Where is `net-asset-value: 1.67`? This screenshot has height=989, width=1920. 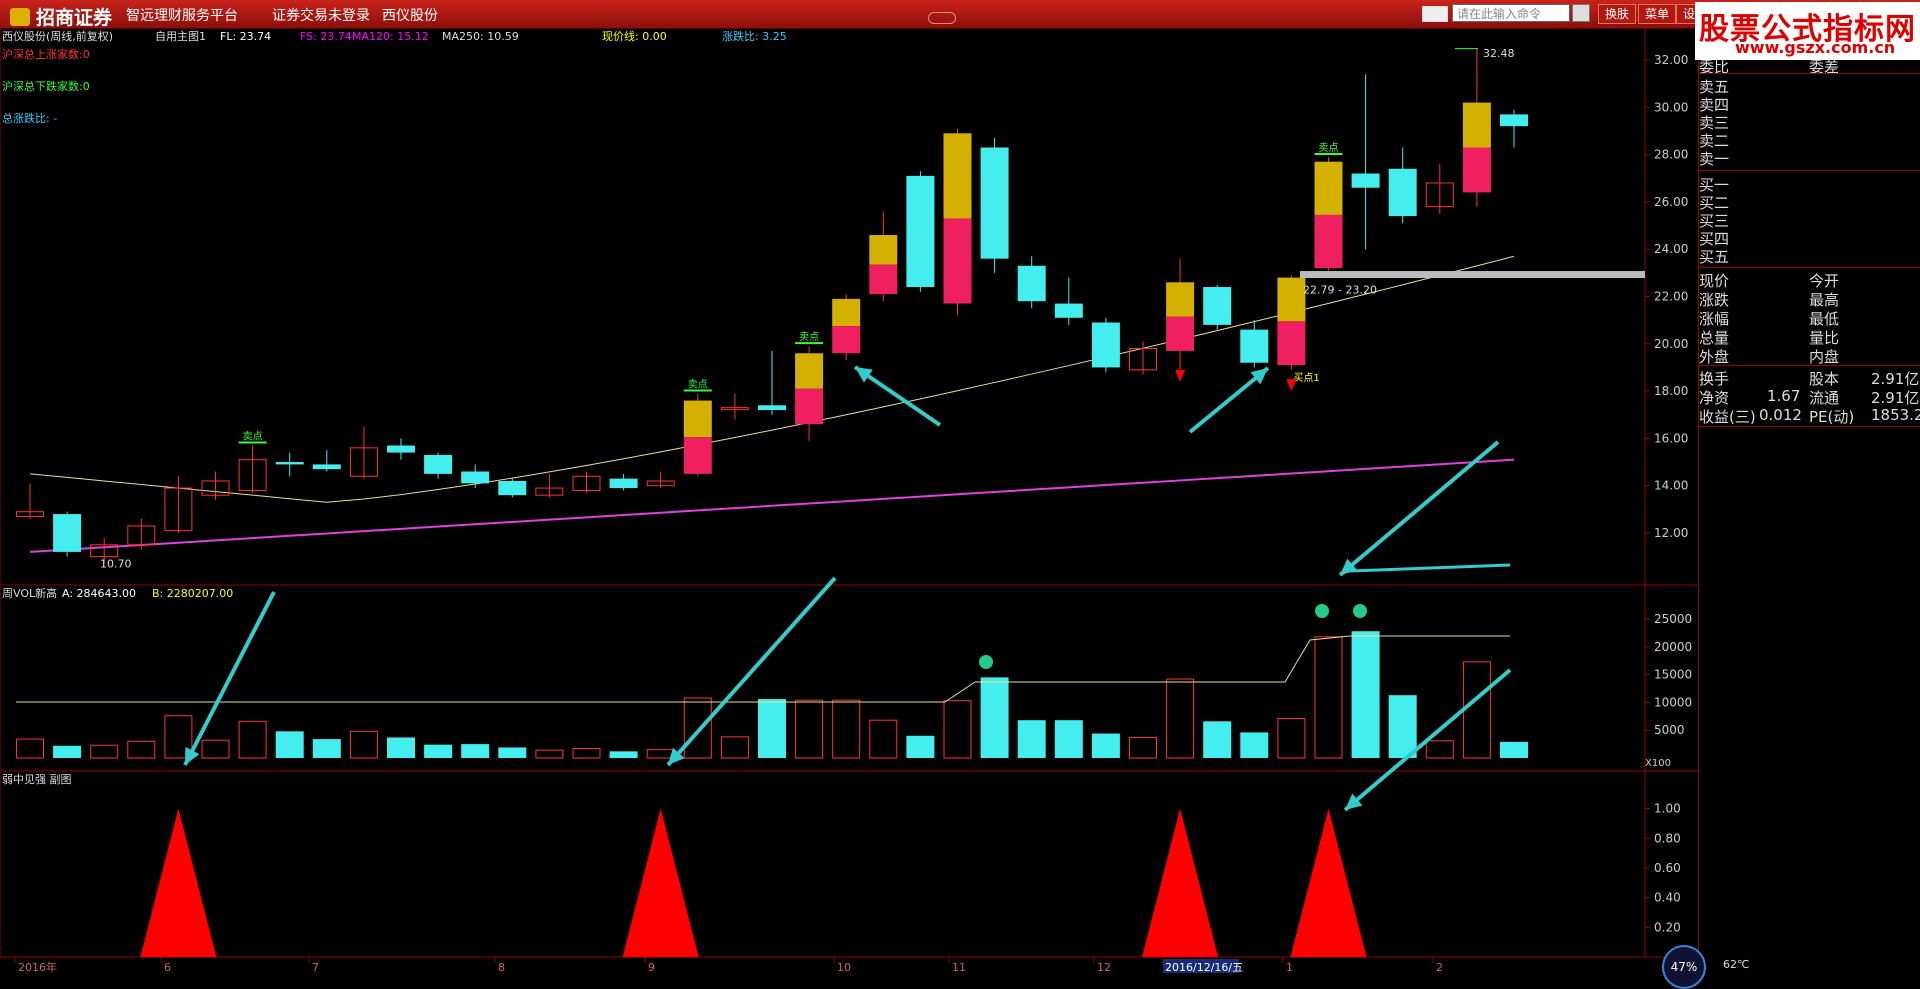
net-asset-value: 1.67 is located at coordinates (1784, 396).